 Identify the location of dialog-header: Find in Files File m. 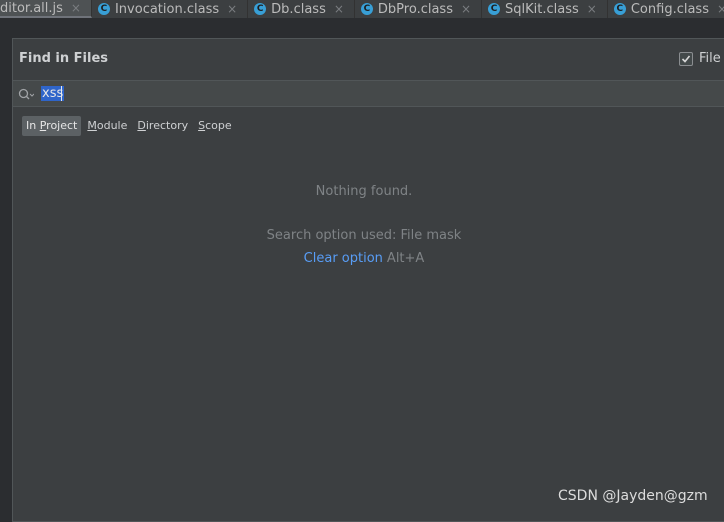
(368, 59).